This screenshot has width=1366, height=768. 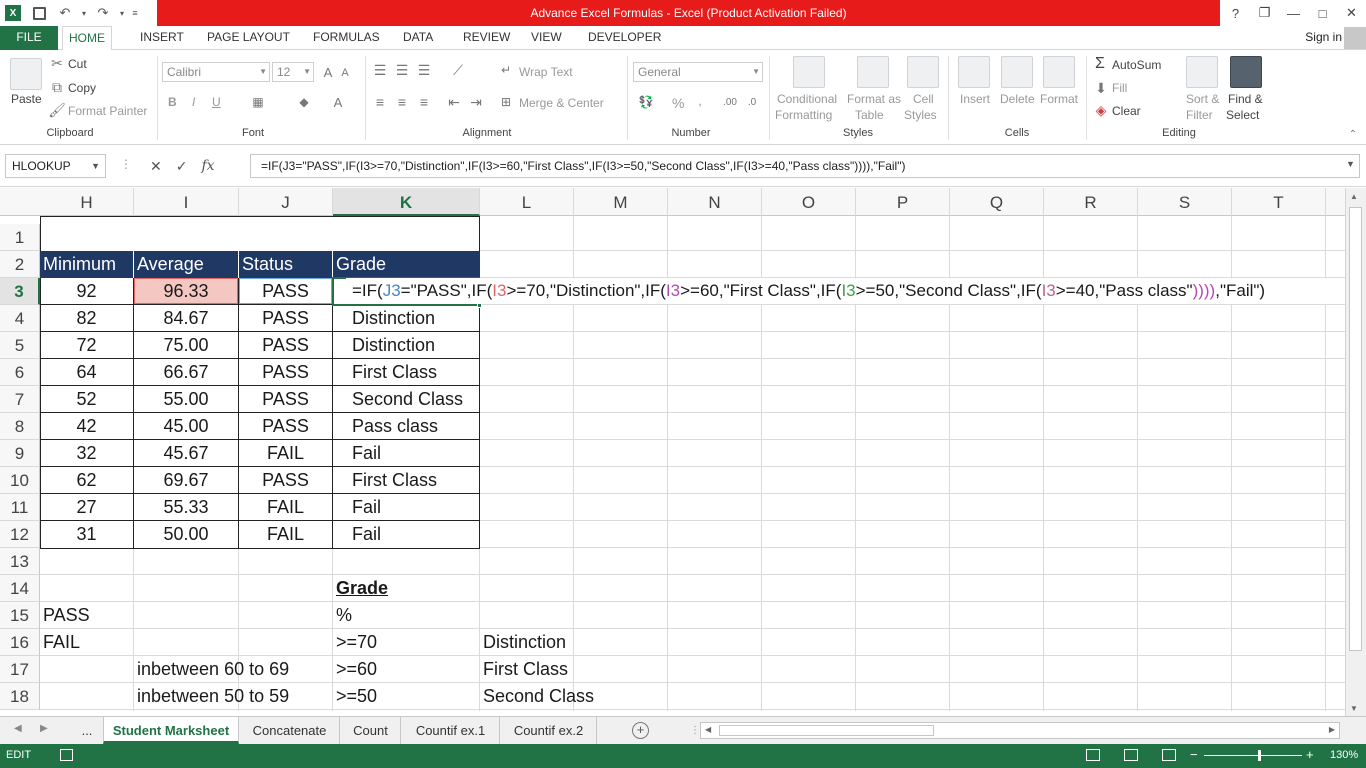 What do you see at coordinates (304, 102) in the screenshot?
I see `fill-color-icon: ◆` at bounding box center [304, 102].